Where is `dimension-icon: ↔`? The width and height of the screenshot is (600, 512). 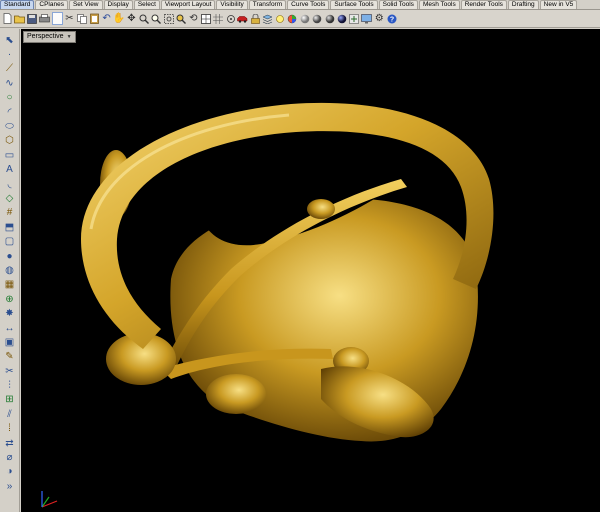
dimension-icon: ↔ is located at coordinates (10, 328).